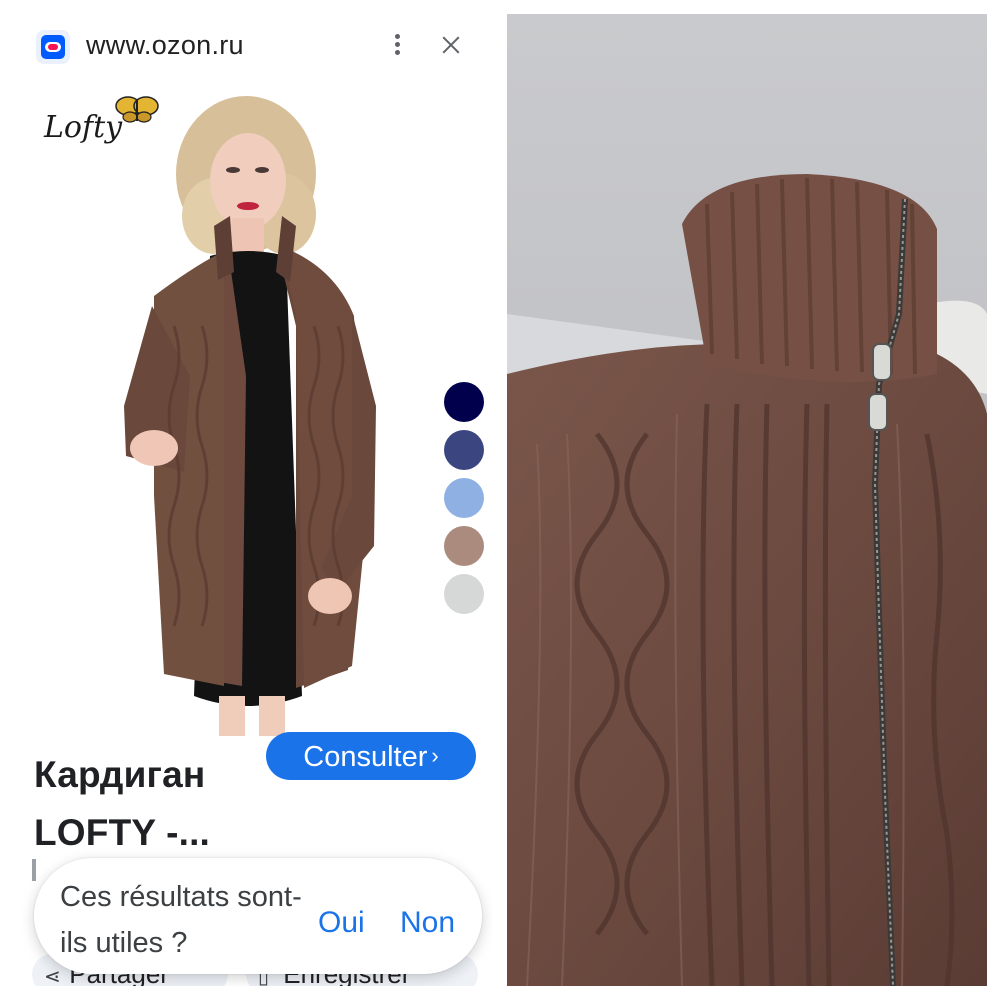 The width and height of the screenshot is (1000, 1000). What do you see at coordinates (34, 870) in the screenshot?
I see `truncated-text-fragment` at bounding box center [34, 870].